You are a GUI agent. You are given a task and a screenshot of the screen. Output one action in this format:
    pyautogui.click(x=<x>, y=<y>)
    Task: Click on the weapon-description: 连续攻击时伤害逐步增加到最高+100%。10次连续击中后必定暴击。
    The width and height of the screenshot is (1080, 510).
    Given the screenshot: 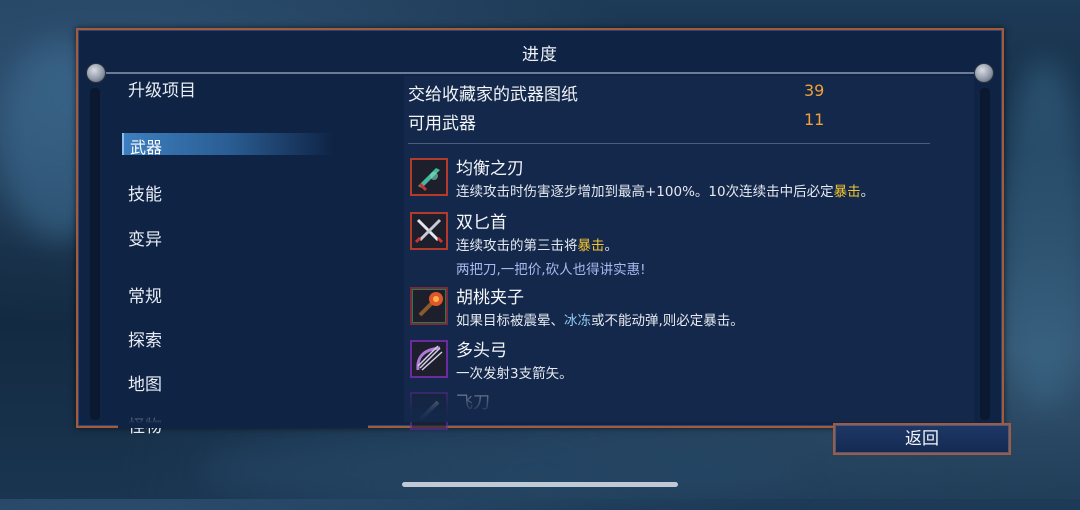 What is the action you would take?
    pyautogui.click(x=665, y=192)
    